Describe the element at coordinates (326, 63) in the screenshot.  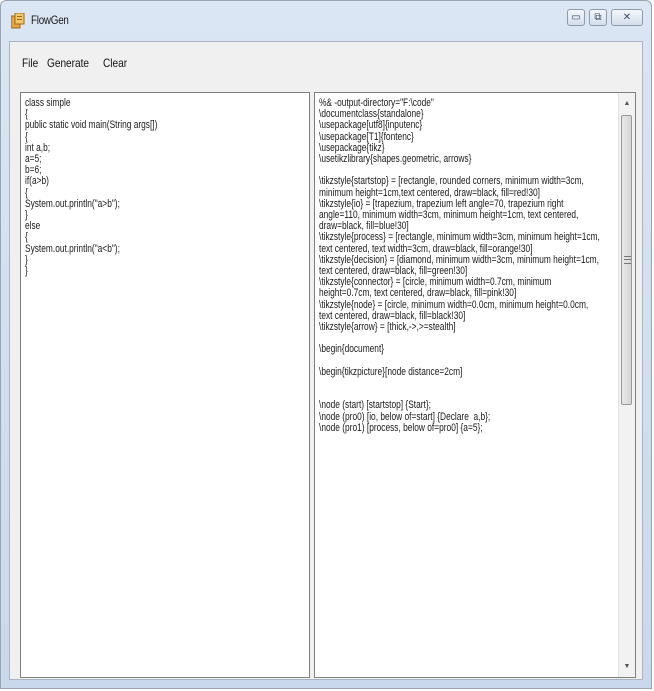
I see `menu-bar: File Generate Clear` at that location.